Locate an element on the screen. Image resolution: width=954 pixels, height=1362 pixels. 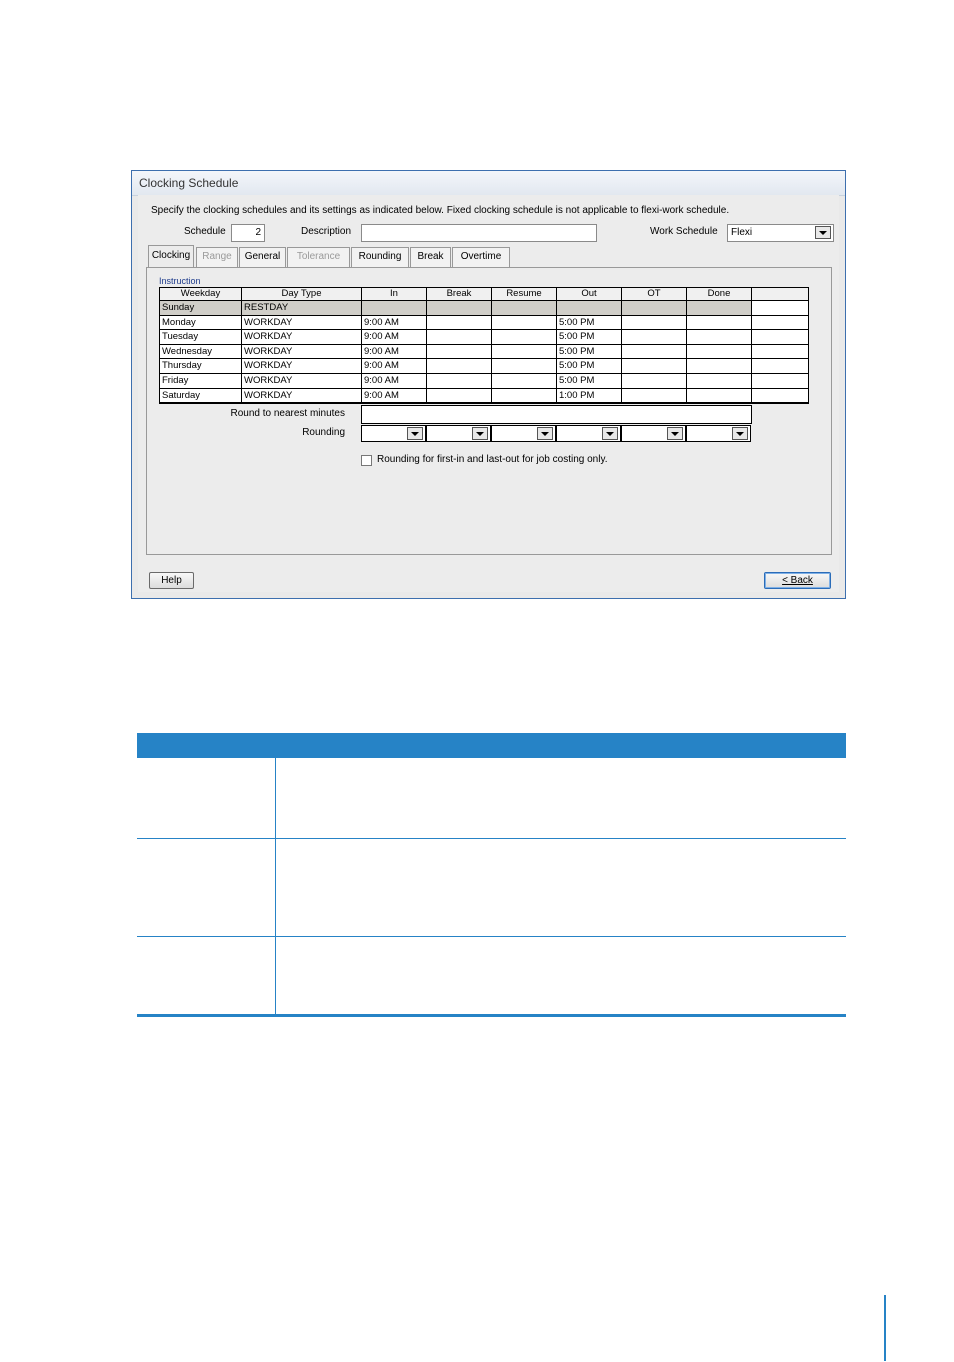
tab-break: Break is located at coordinates (430, 257).